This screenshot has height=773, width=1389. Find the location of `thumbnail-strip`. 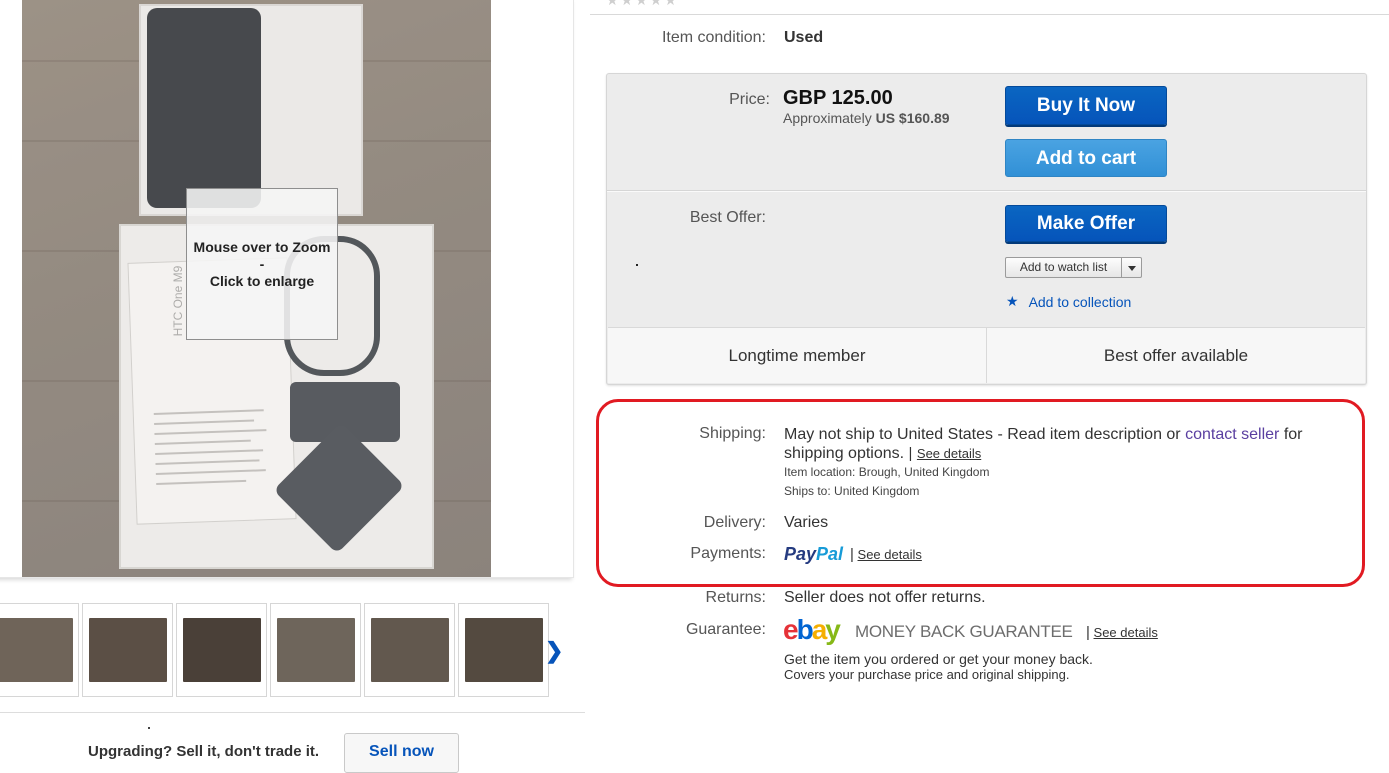

thumbnail-strip is located at coordinates (274, 650).